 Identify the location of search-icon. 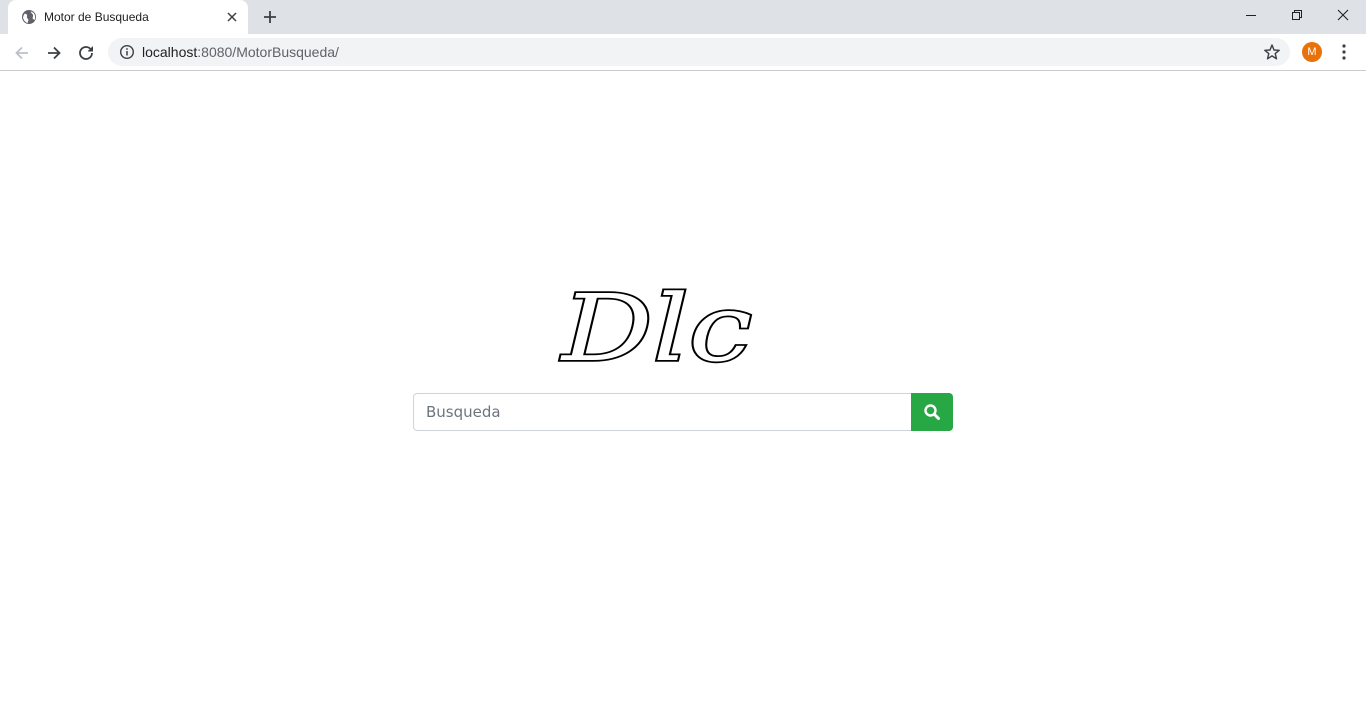
(932, 412).